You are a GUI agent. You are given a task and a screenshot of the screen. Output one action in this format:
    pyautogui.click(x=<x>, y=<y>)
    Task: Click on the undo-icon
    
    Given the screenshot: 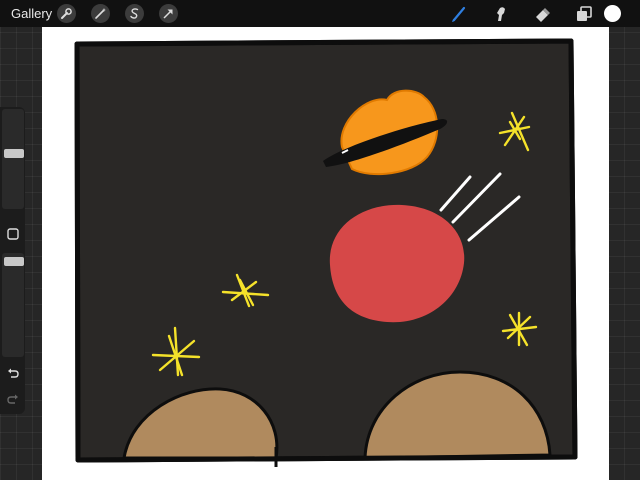 What is the action you would take?
    pyautogui.click(x=12, y=372)
    